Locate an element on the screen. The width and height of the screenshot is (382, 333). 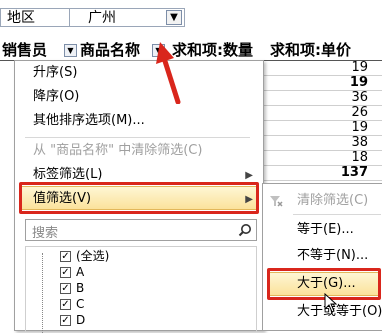
search-input: 搜索 is located at coordinates (141, 230).